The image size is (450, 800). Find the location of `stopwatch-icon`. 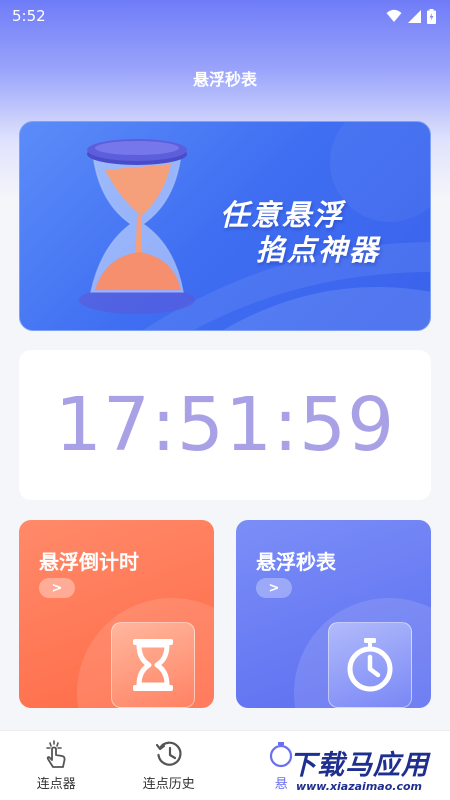

stopwatch-icon is located at coordinates (370, 665).